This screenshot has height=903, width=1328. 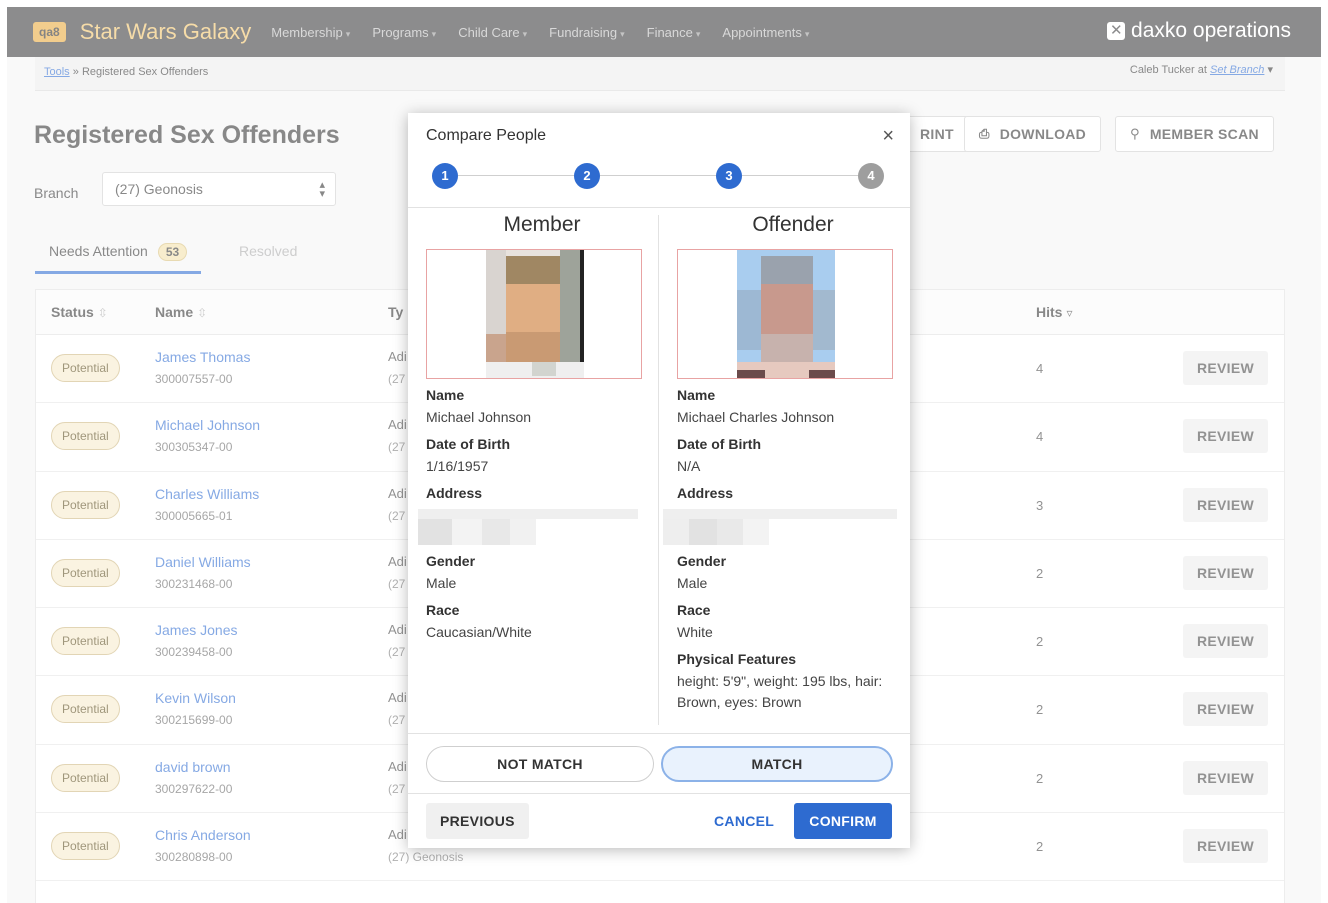 I want to click on offender-race-value: White, so click(x=695, y=632).